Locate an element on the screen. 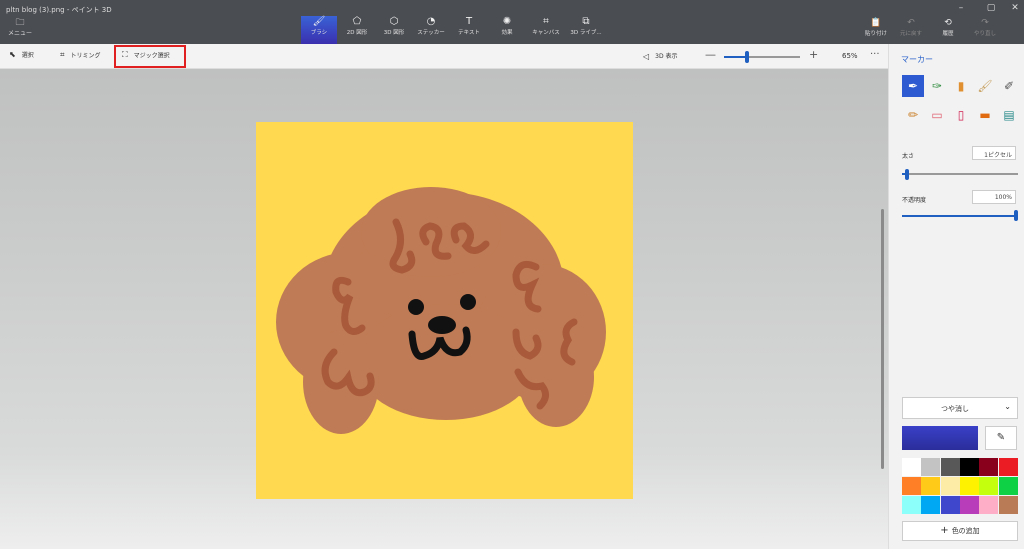  3d-library-icon: ⧉ is located at coordinates (586, 21).